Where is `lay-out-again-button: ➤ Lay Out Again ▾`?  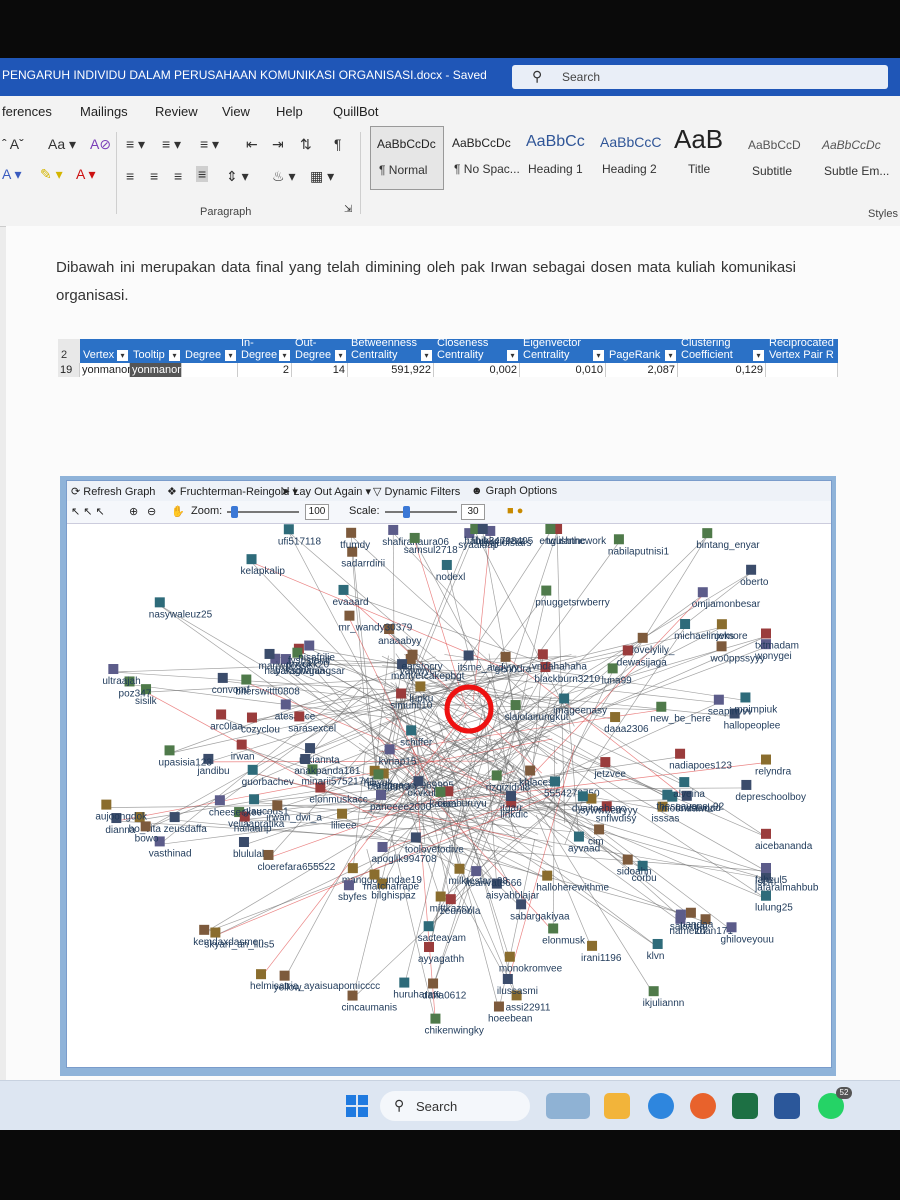
lay-out-again-button: ➤ Lay Out Again ▾ is located at coordinates (326, 491).